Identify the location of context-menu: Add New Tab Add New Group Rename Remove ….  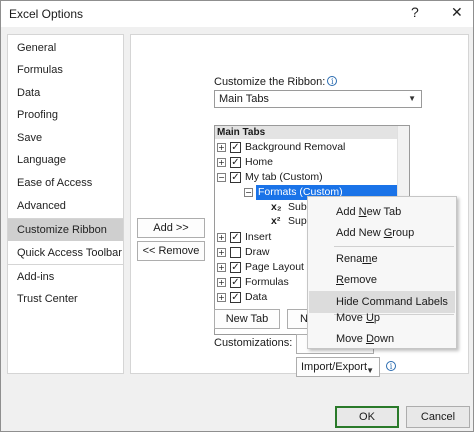
(382, 272).